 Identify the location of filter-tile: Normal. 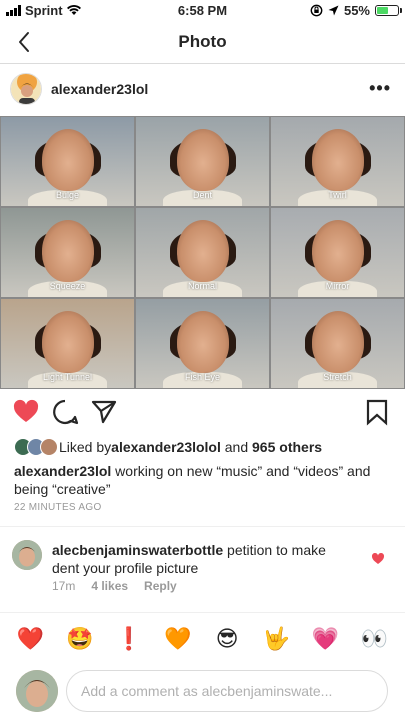
(202, 252).